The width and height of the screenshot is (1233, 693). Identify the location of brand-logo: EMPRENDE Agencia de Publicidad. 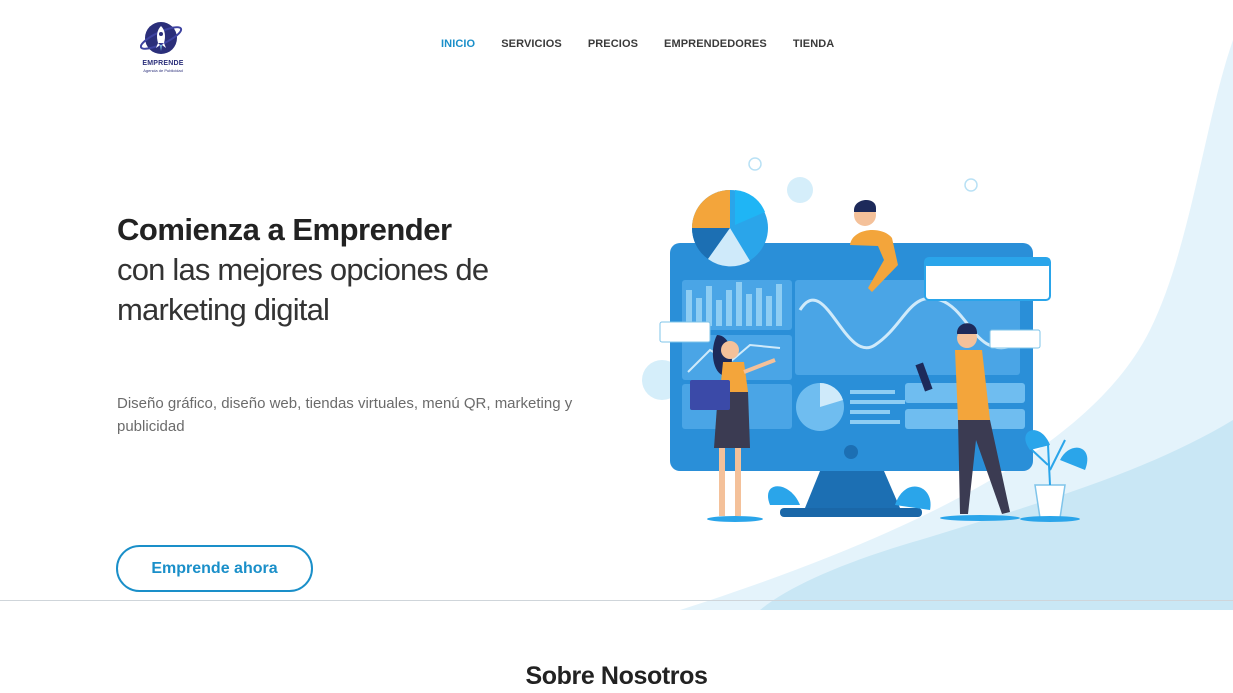
(162, 46).